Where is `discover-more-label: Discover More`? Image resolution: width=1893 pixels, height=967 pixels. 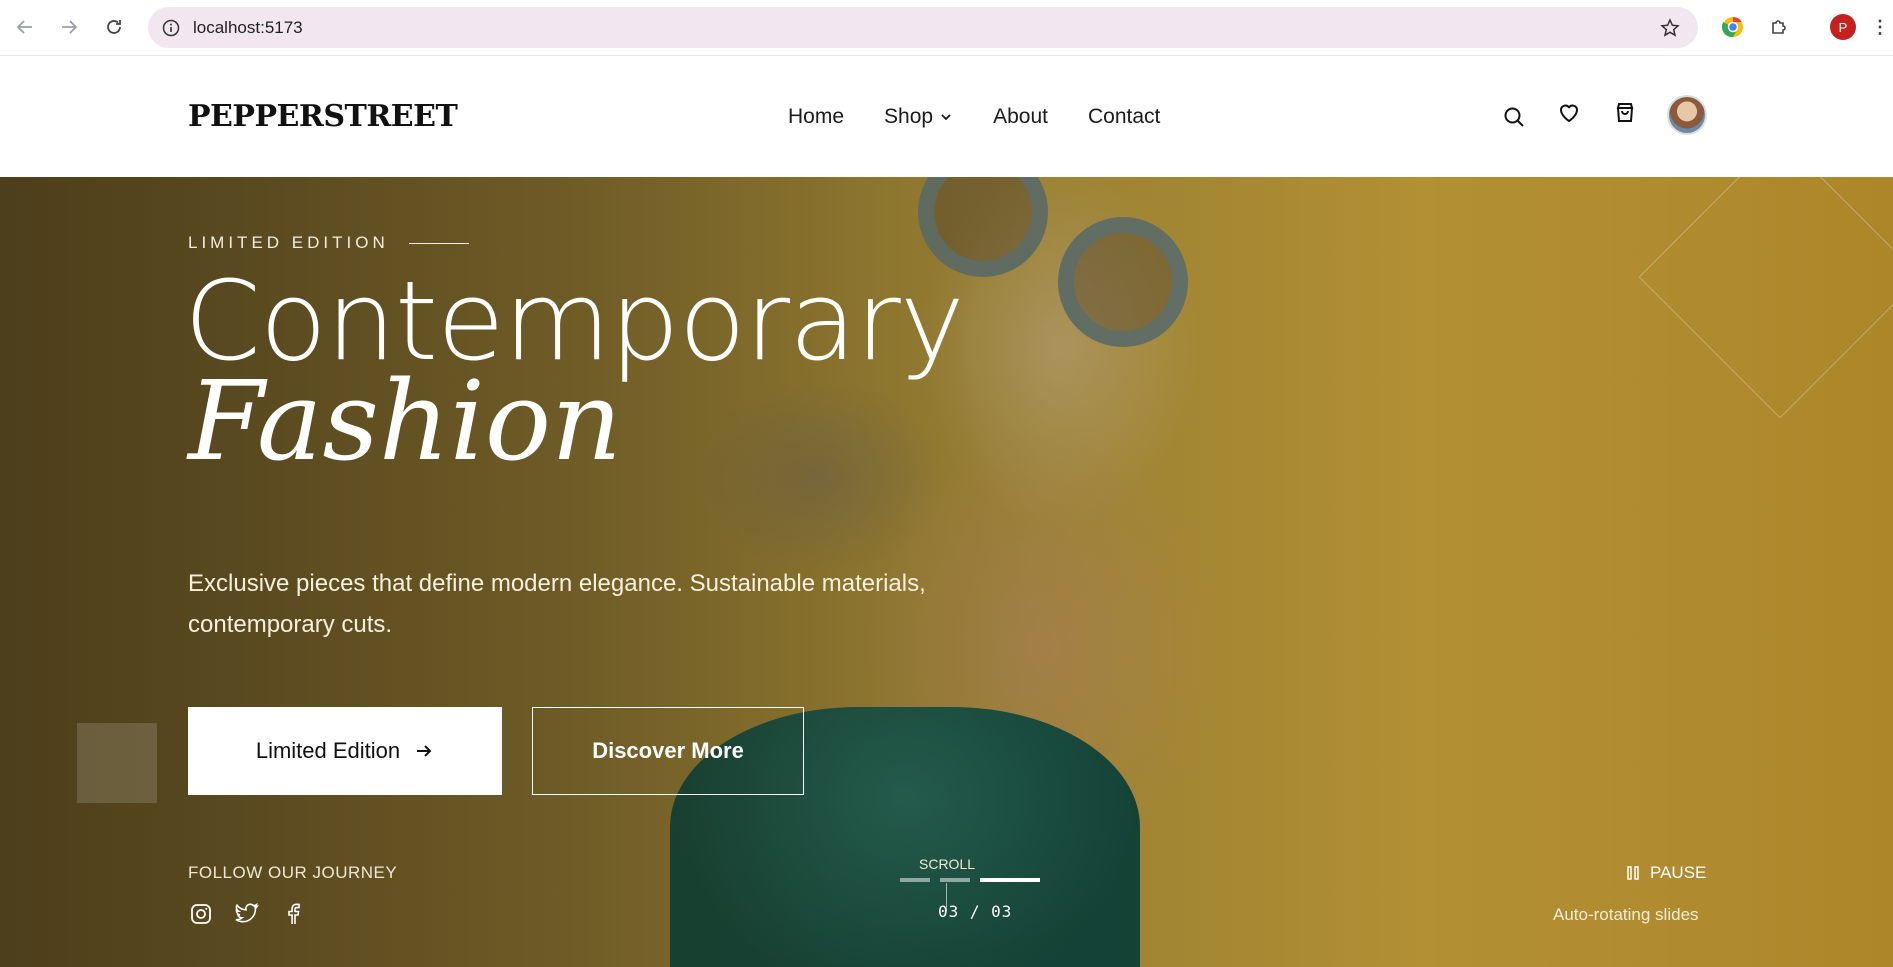 discover-more-label: Discover More is located at coordinates (668, 750).